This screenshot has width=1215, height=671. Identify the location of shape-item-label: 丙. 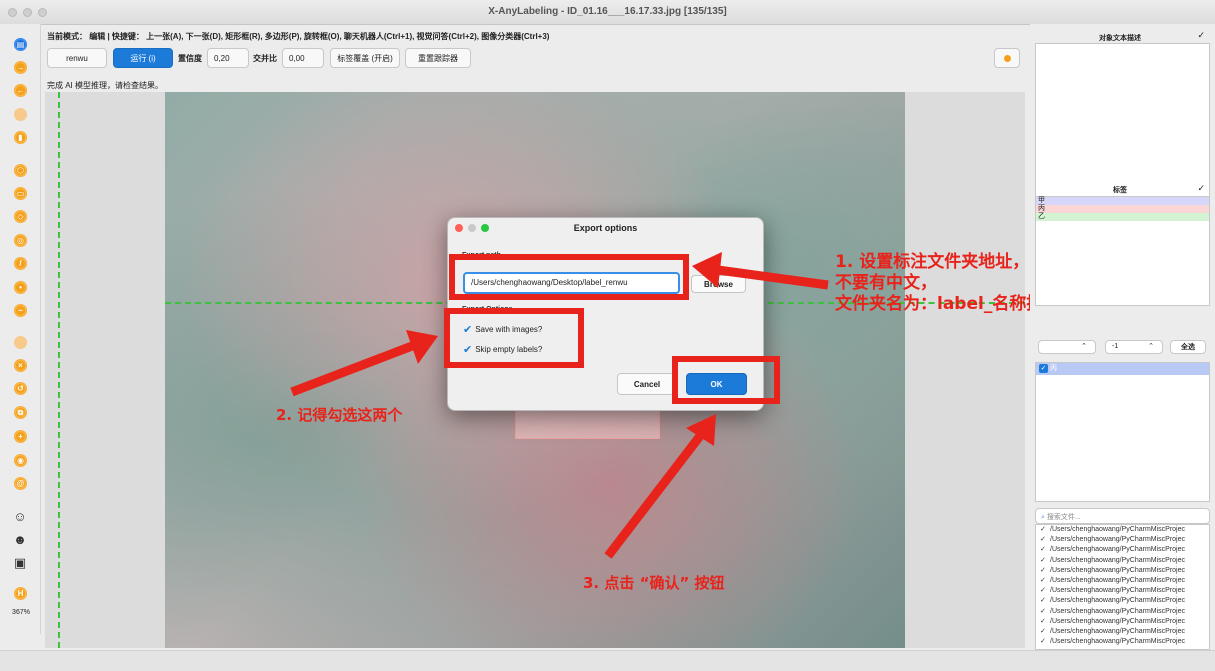
(1053, 368).